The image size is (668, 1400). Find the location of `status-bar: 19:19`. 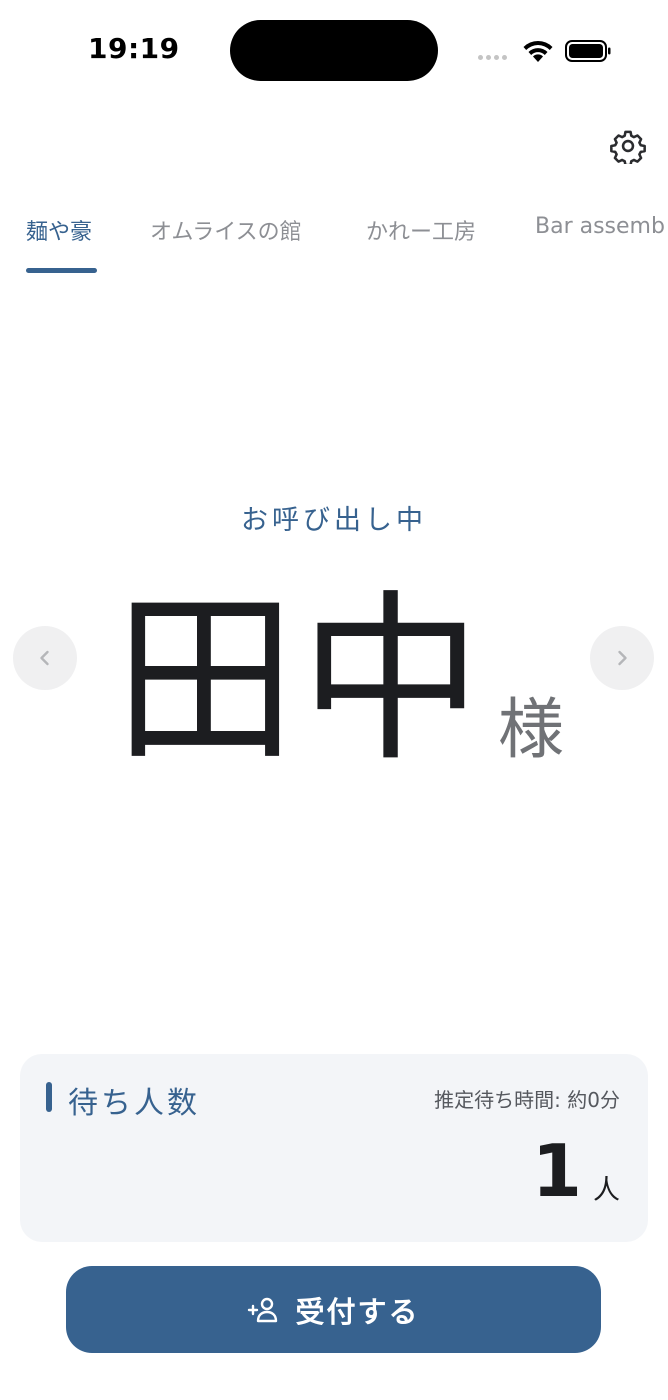

status-bar: 19:19 is located at coordinates (334, 50).